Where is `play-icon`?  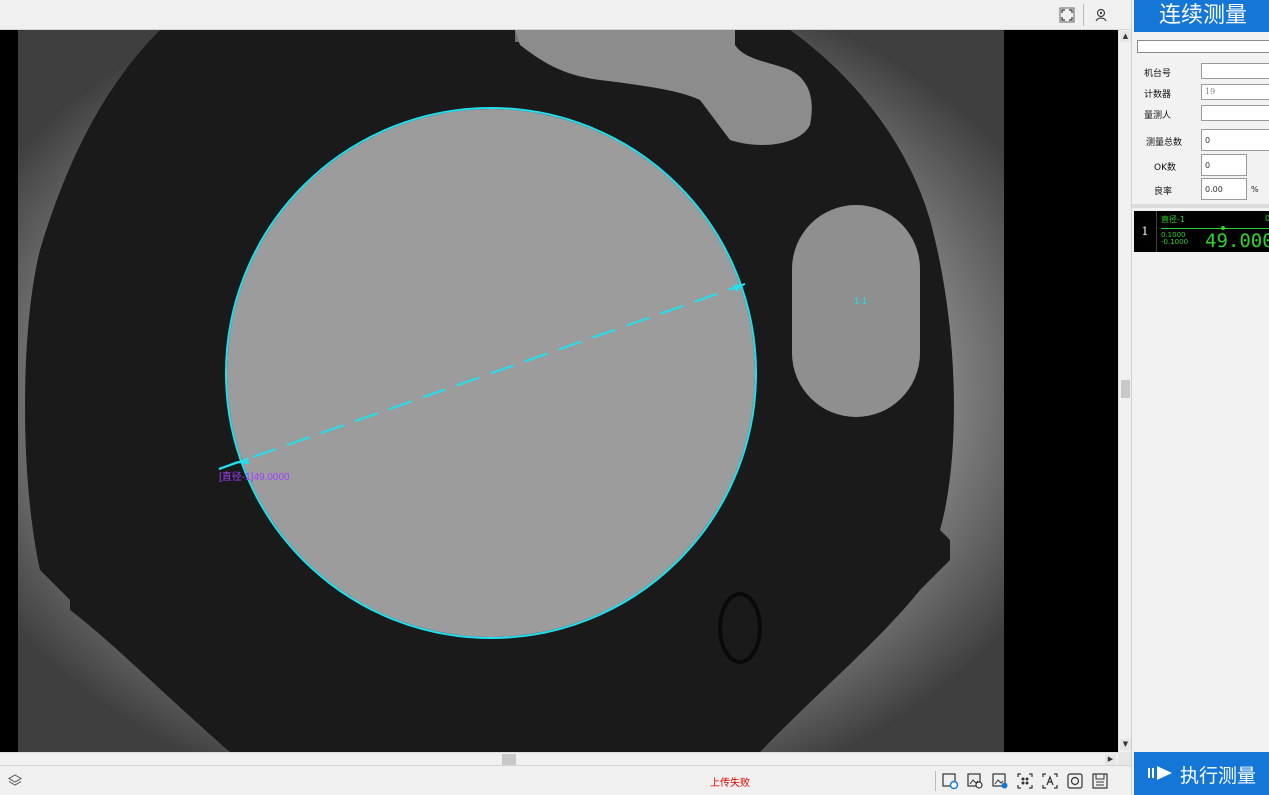 play-icon is located at coordinates (1160, 773).